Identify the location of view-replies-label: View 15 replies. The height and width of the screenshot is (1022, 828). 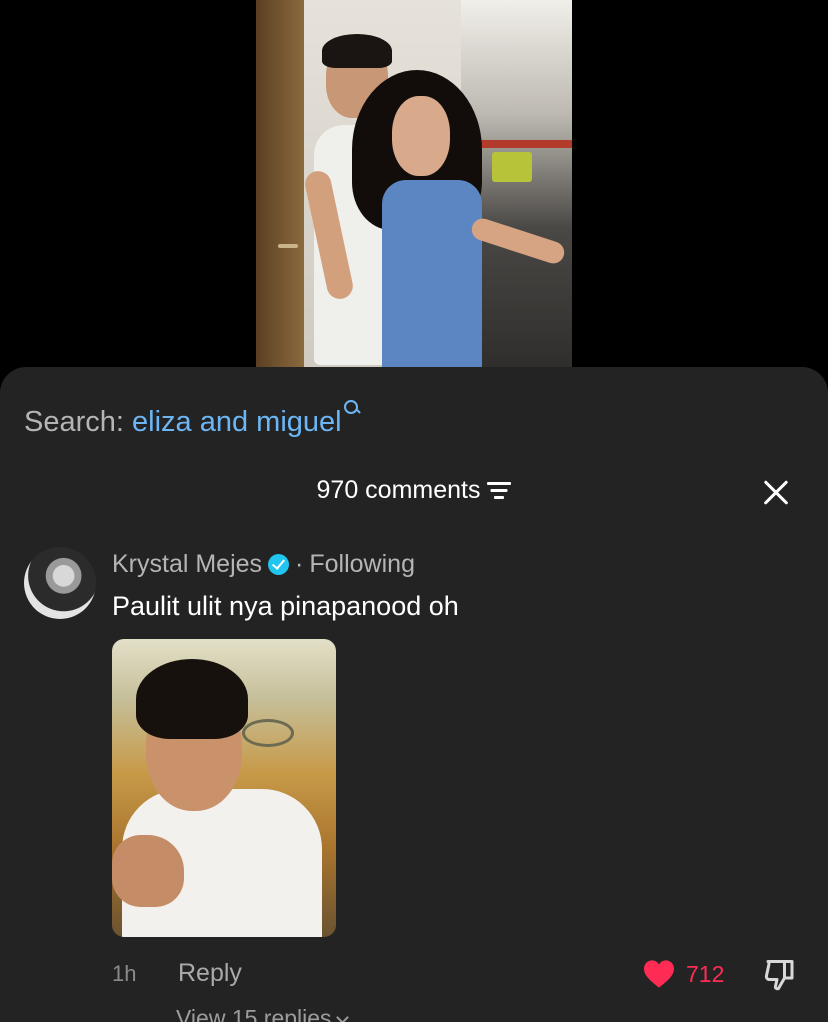
(254, 1013).